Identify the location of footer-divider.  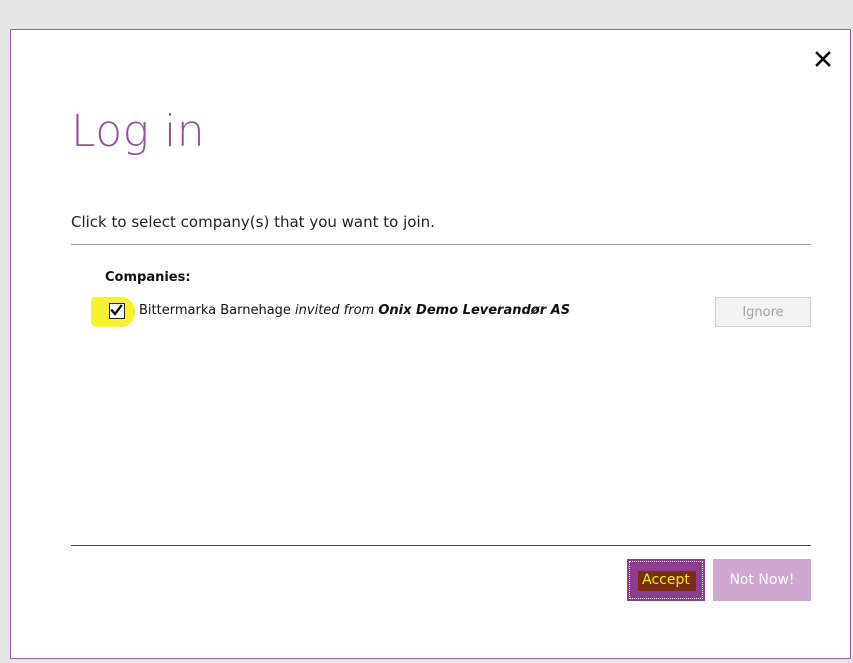
(441, 545).